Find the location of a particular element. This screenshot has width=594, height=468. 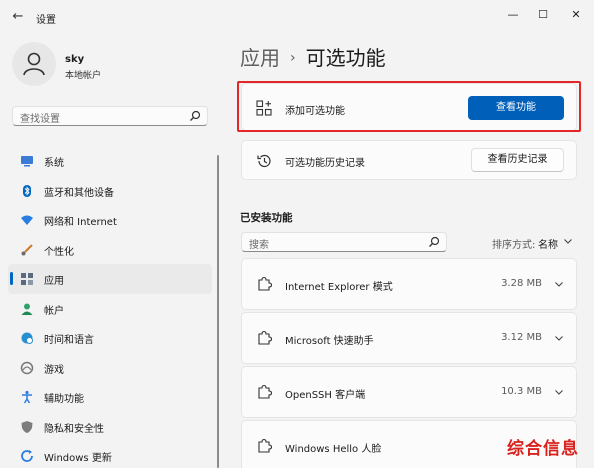

feature-item: OpenSSH 客户端 10.3 MB is located at coordinates (409, 392).